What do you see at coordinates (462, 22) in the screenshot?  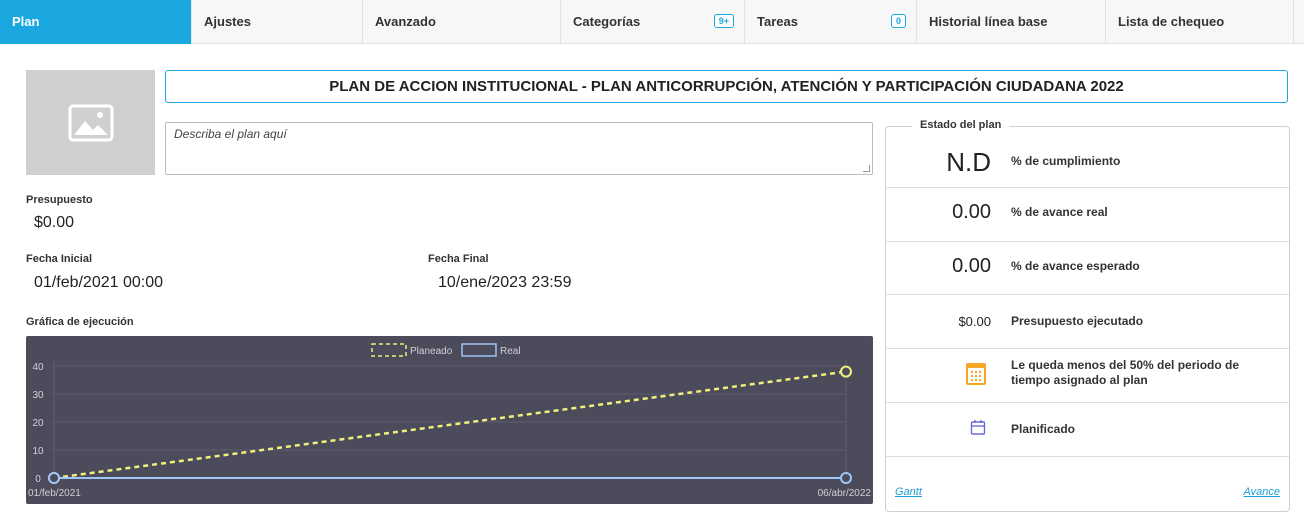 I see `tab-avanzado: Avanzado` at bounding box center [462, 22].